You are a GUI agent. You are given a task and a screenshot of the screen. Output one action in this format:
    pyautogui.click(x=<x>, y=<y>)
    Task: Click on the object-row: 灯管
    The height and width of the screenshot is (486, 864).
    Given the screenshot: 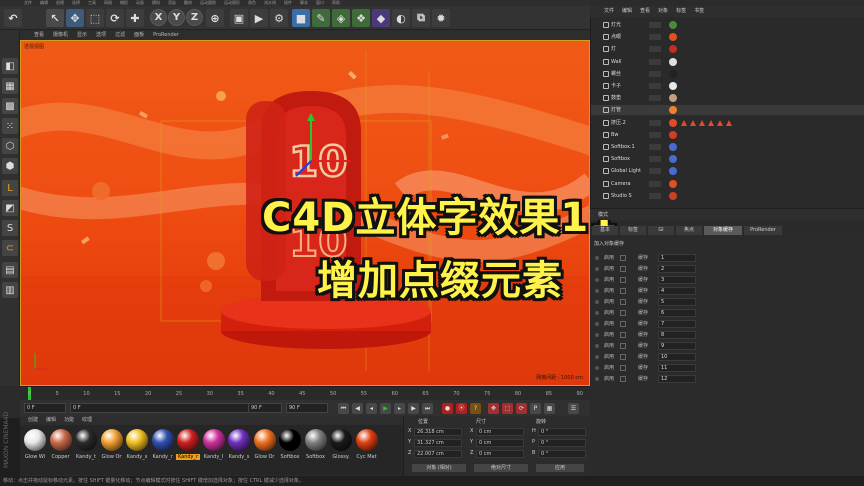 What is the action you would take?
    pyautogui.click(x=727, y=110)
    